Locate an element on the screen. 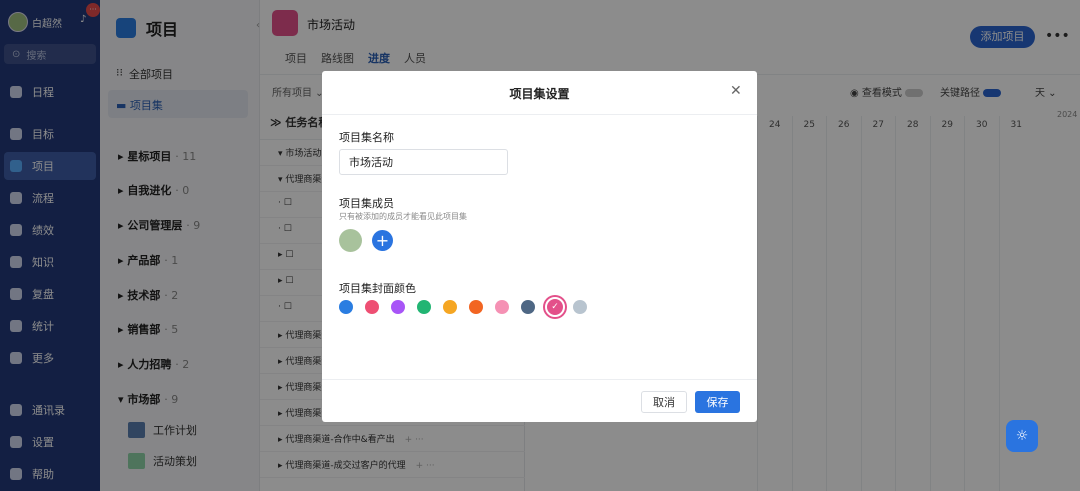 This screenshot has height=491, width=1080. member-avatar is located at coordinates (350, 240).